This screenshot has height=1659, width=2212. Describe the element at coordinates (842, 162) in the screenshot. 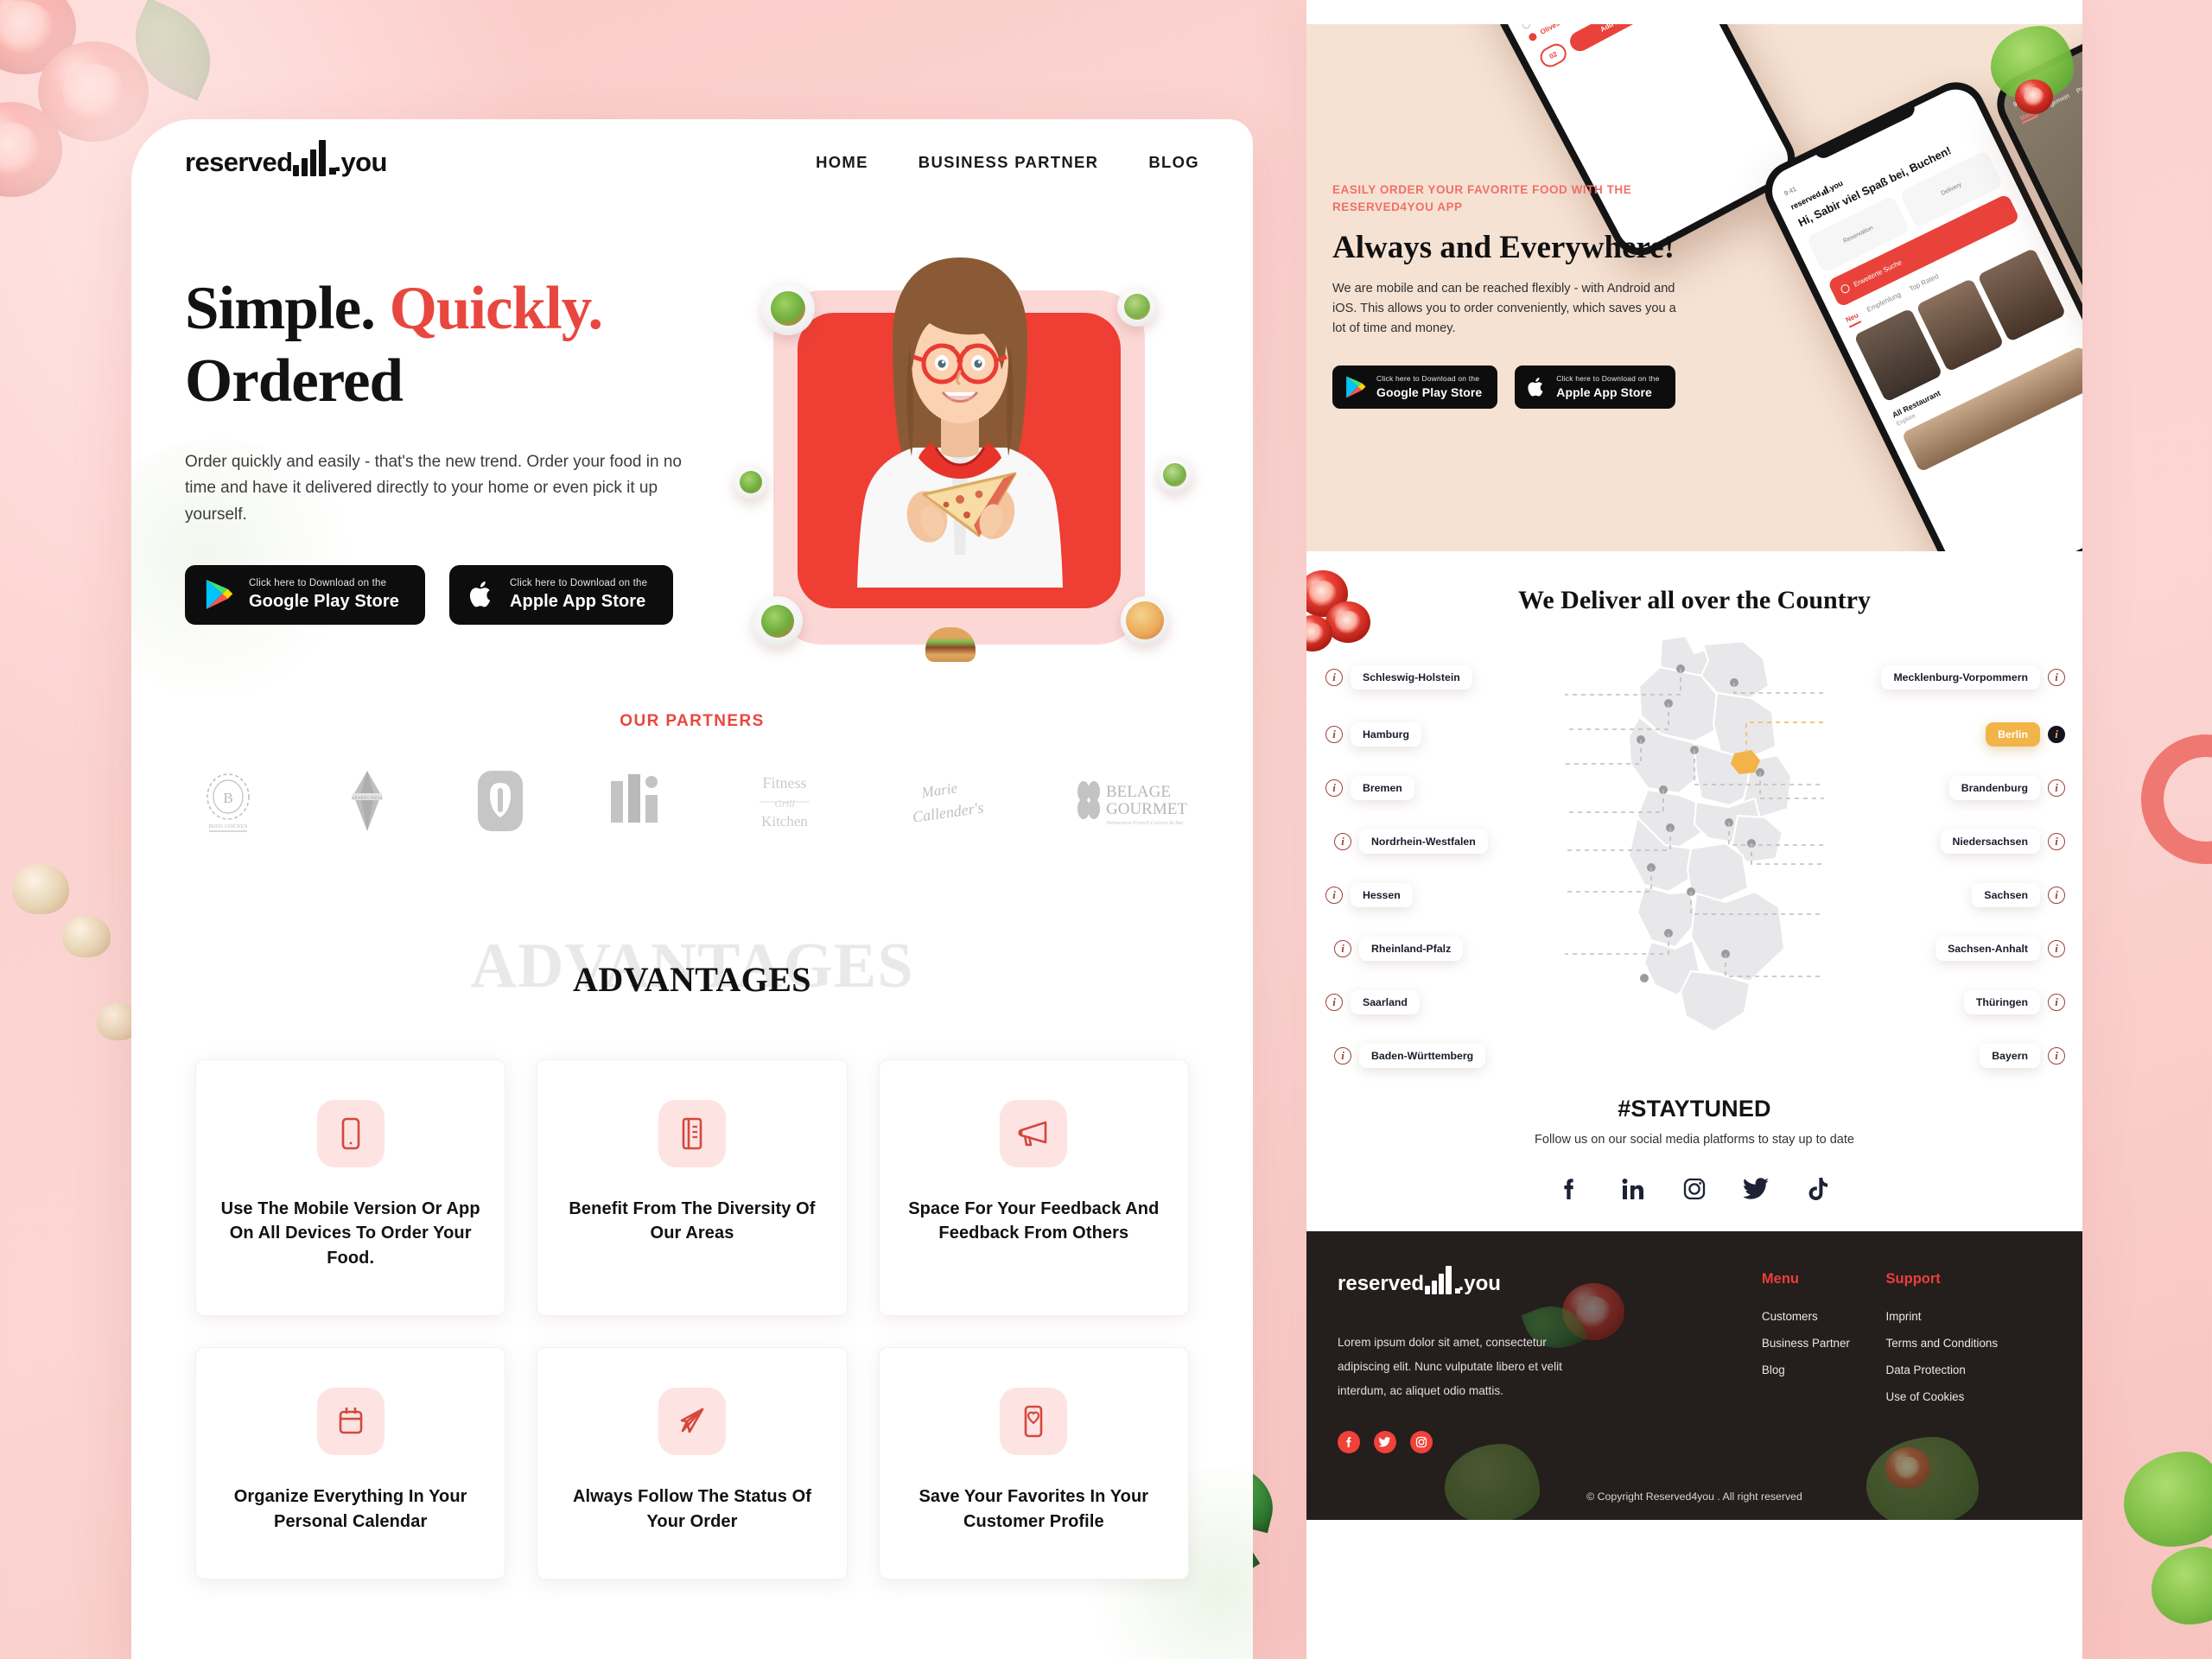

I see `nav-item-home: HOME` at that location.